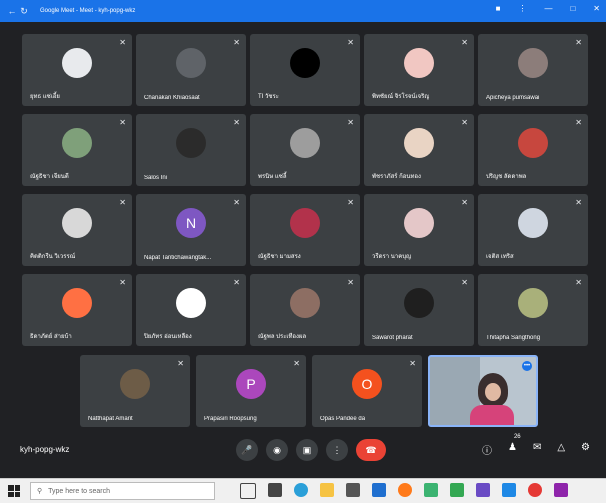 The width and height of the screenshot is (606, 503). Describe the element at coordinates (301, 490) in the screenshot. I see `edge-icon` at that location.